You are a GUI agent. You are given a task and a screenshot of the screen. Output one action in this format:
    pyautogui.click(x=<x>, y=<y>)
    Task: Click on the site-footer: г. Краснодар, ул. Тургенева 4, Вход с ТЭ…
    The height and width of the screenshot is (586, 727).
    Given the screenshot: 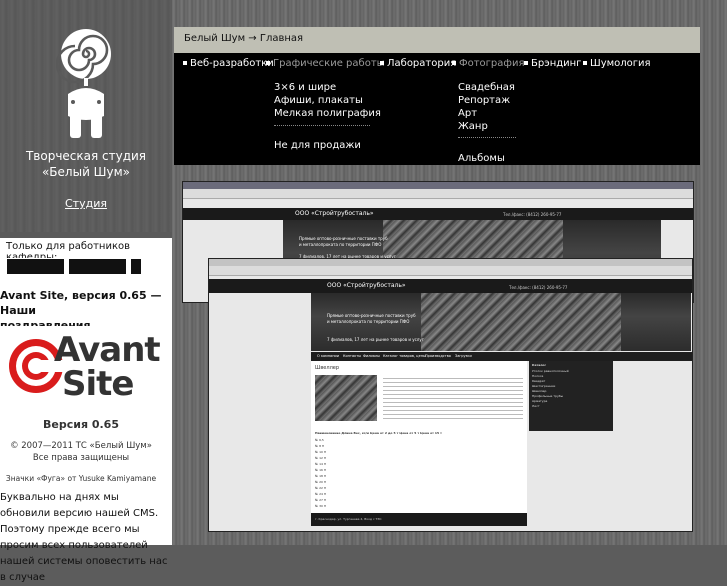 What is the action you would take?
    pyautogui.click(x=419, y=519)
    